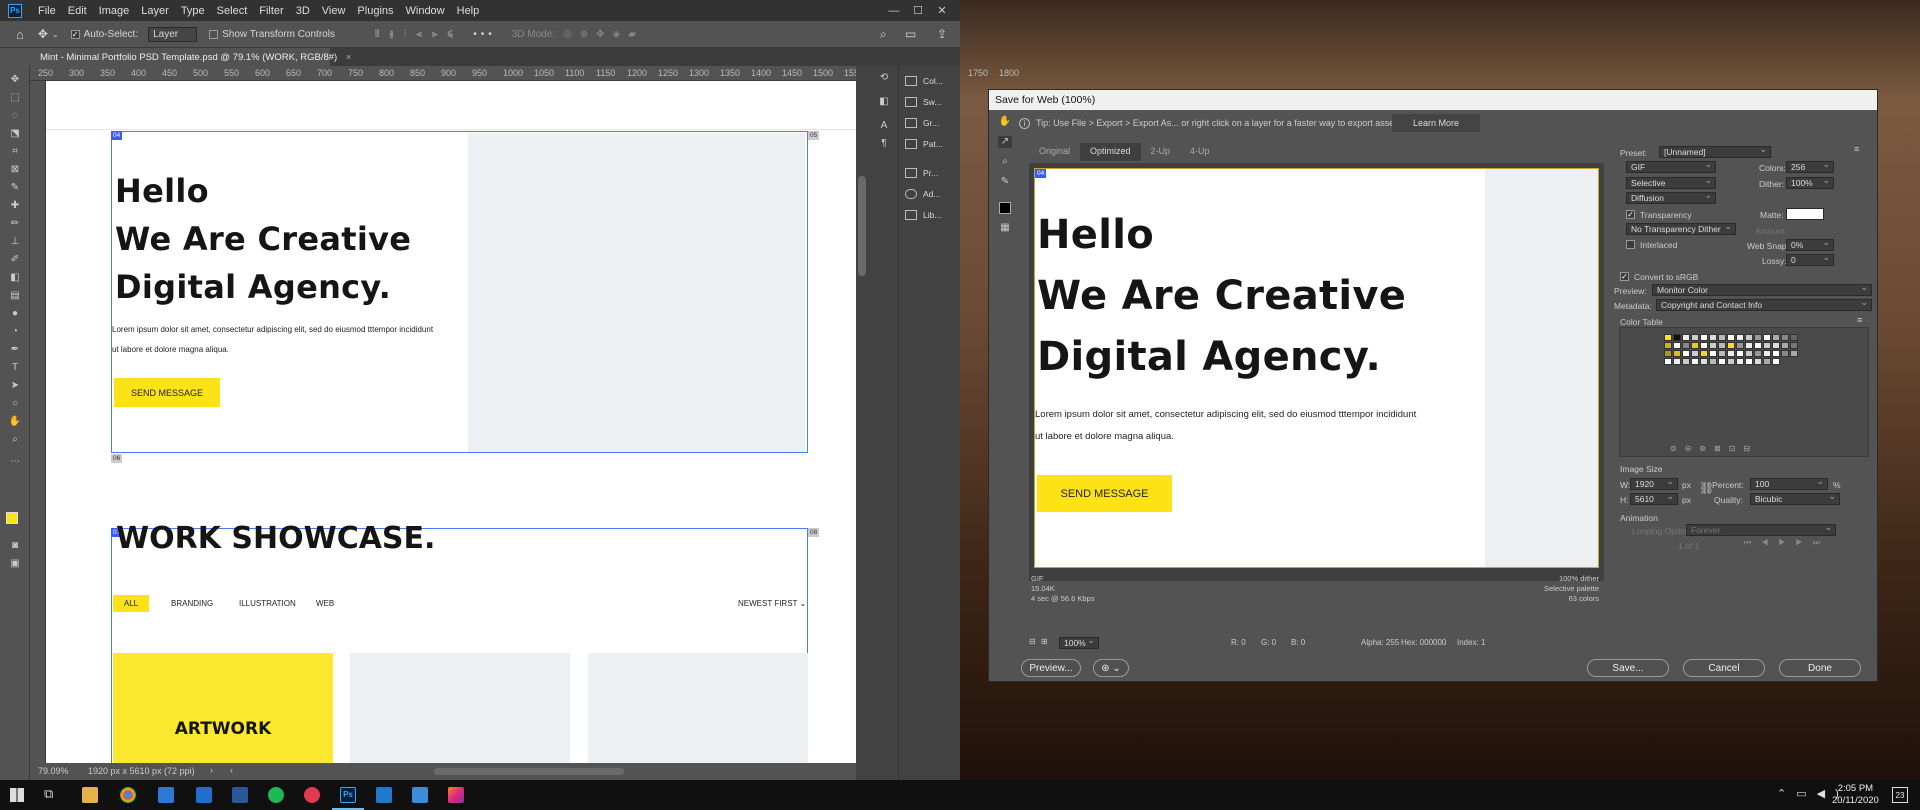 The width and height of the screenshot is (1920, 810). Describe the element at coordinates (15, 546) in the screenshot. I see `quick-mask-icon: ◙` at that location.